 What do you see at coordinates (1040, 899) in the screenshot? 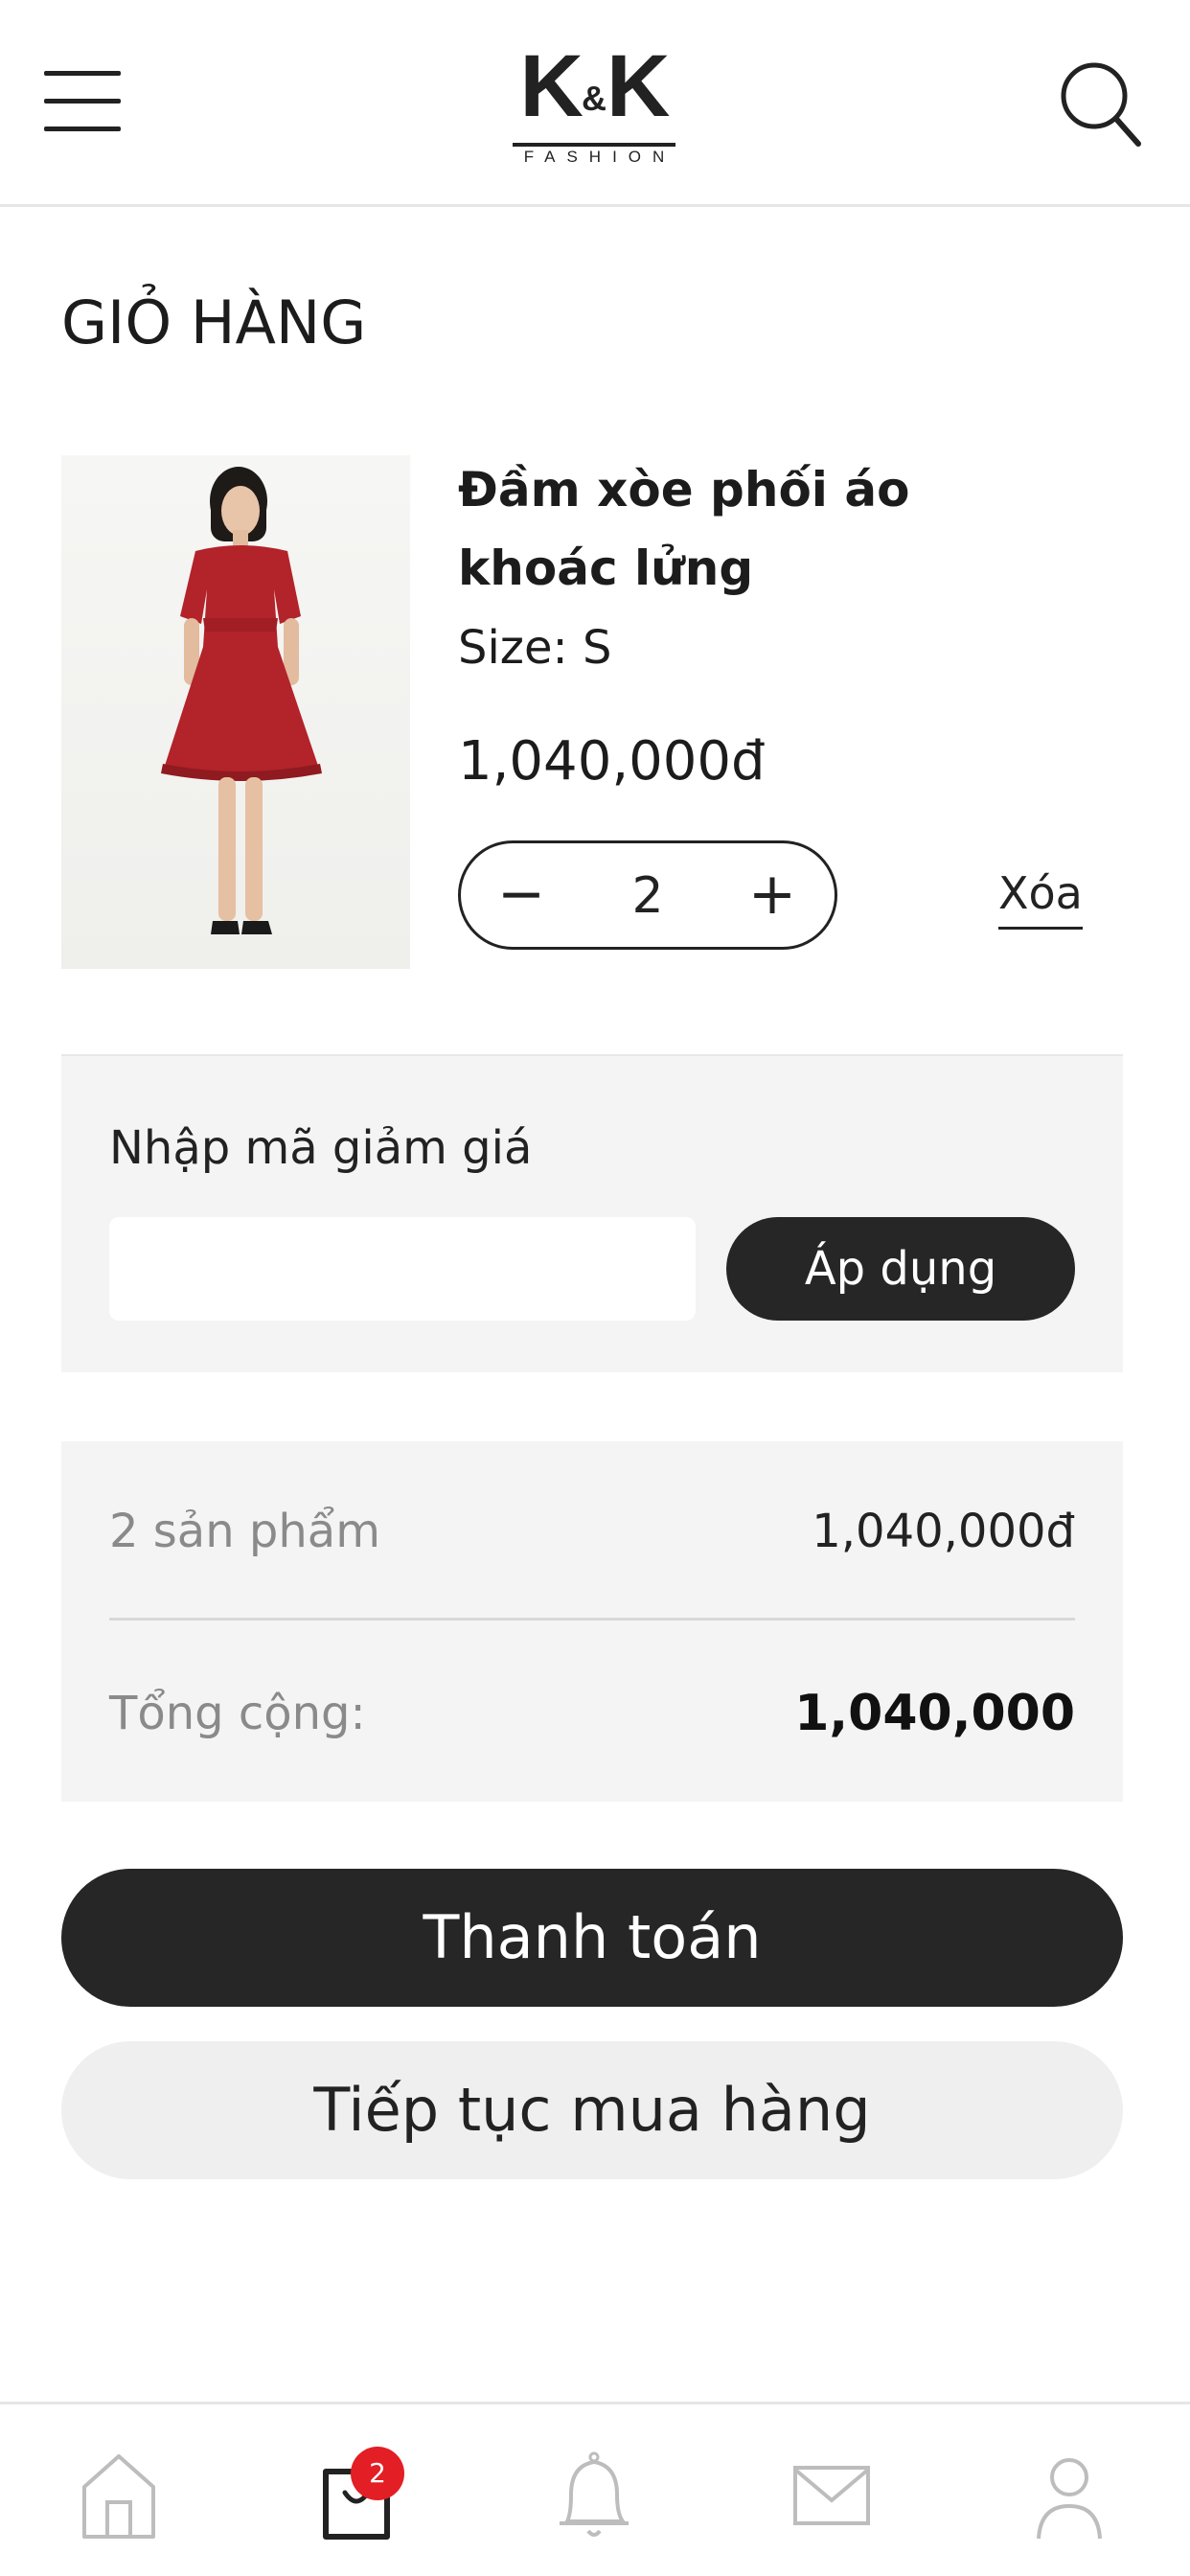
I see `remove-item-link: Xóa` at bounding box center [1040, 899].